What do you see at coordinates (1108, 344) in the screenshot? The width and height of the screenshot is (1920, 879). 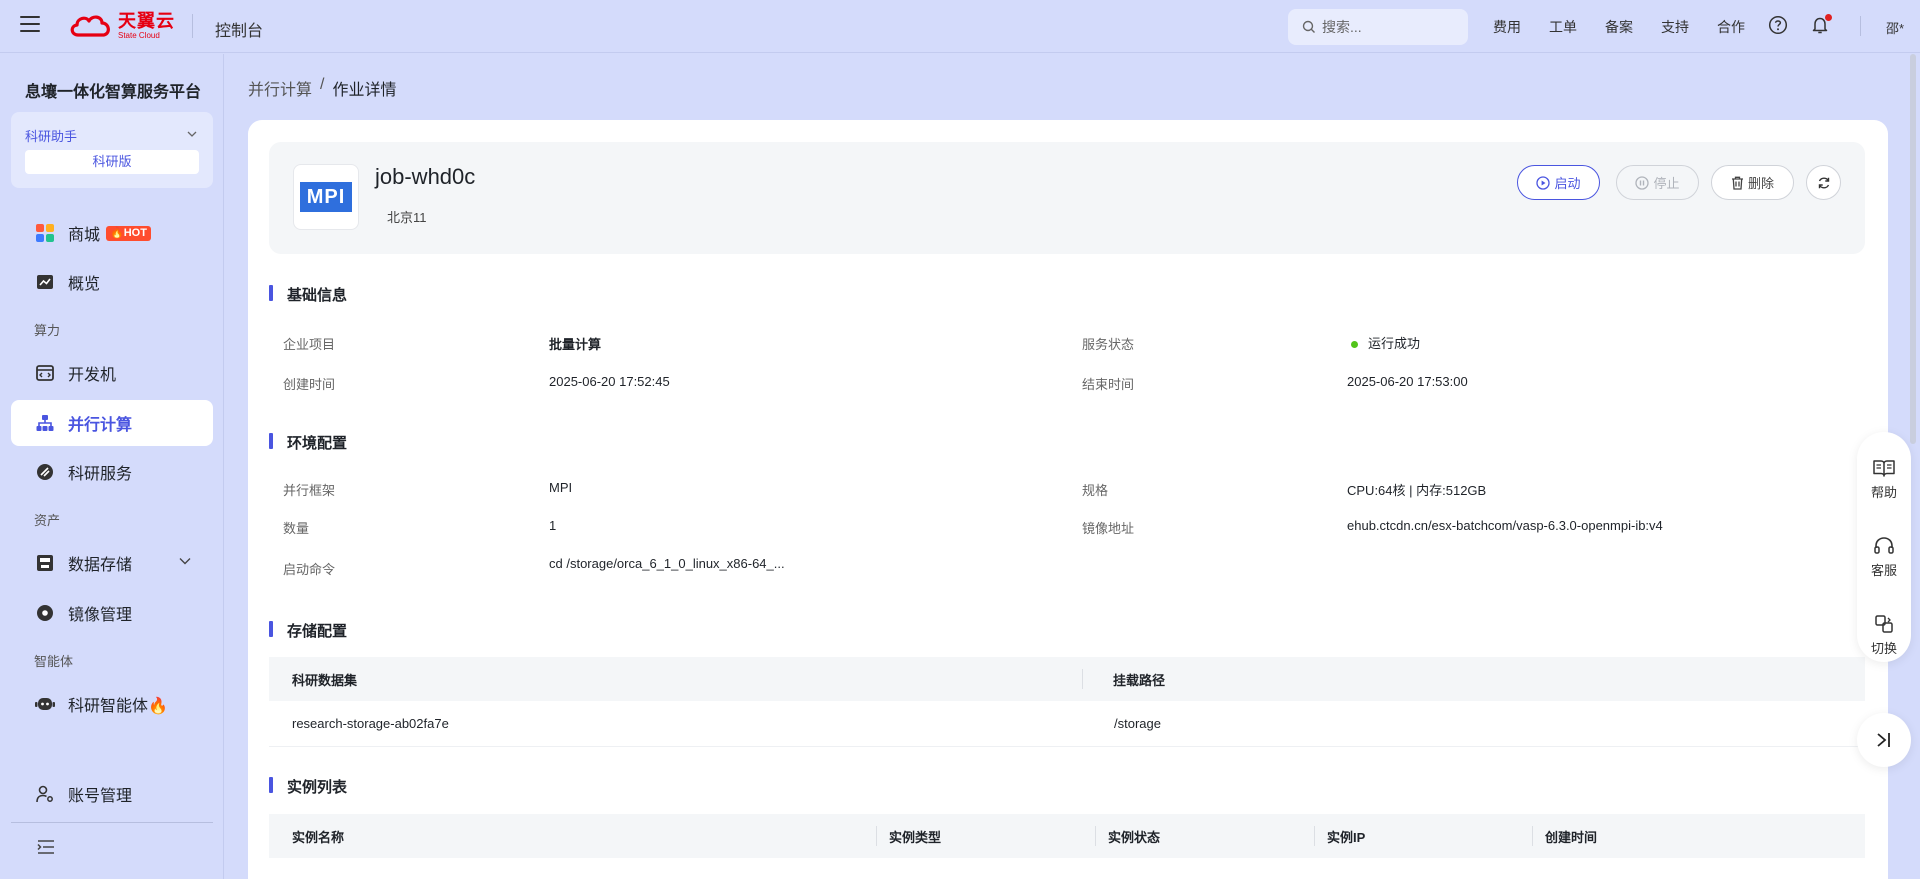 I see `service-status-label: 服务状态` at bounding box center [1108, 344].